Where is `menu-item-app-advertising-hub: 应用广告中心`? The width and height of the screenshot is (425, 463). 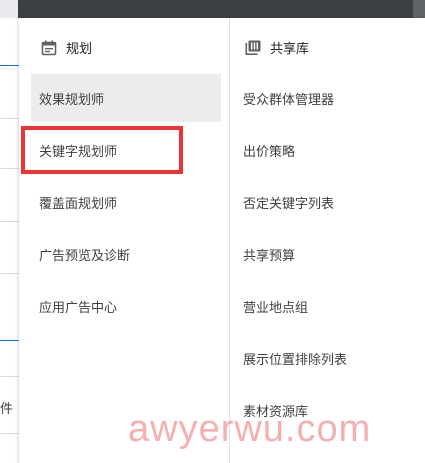 menu-item-app-advertising-hub: 应用广告中心 is located at coordinates (126, 306).